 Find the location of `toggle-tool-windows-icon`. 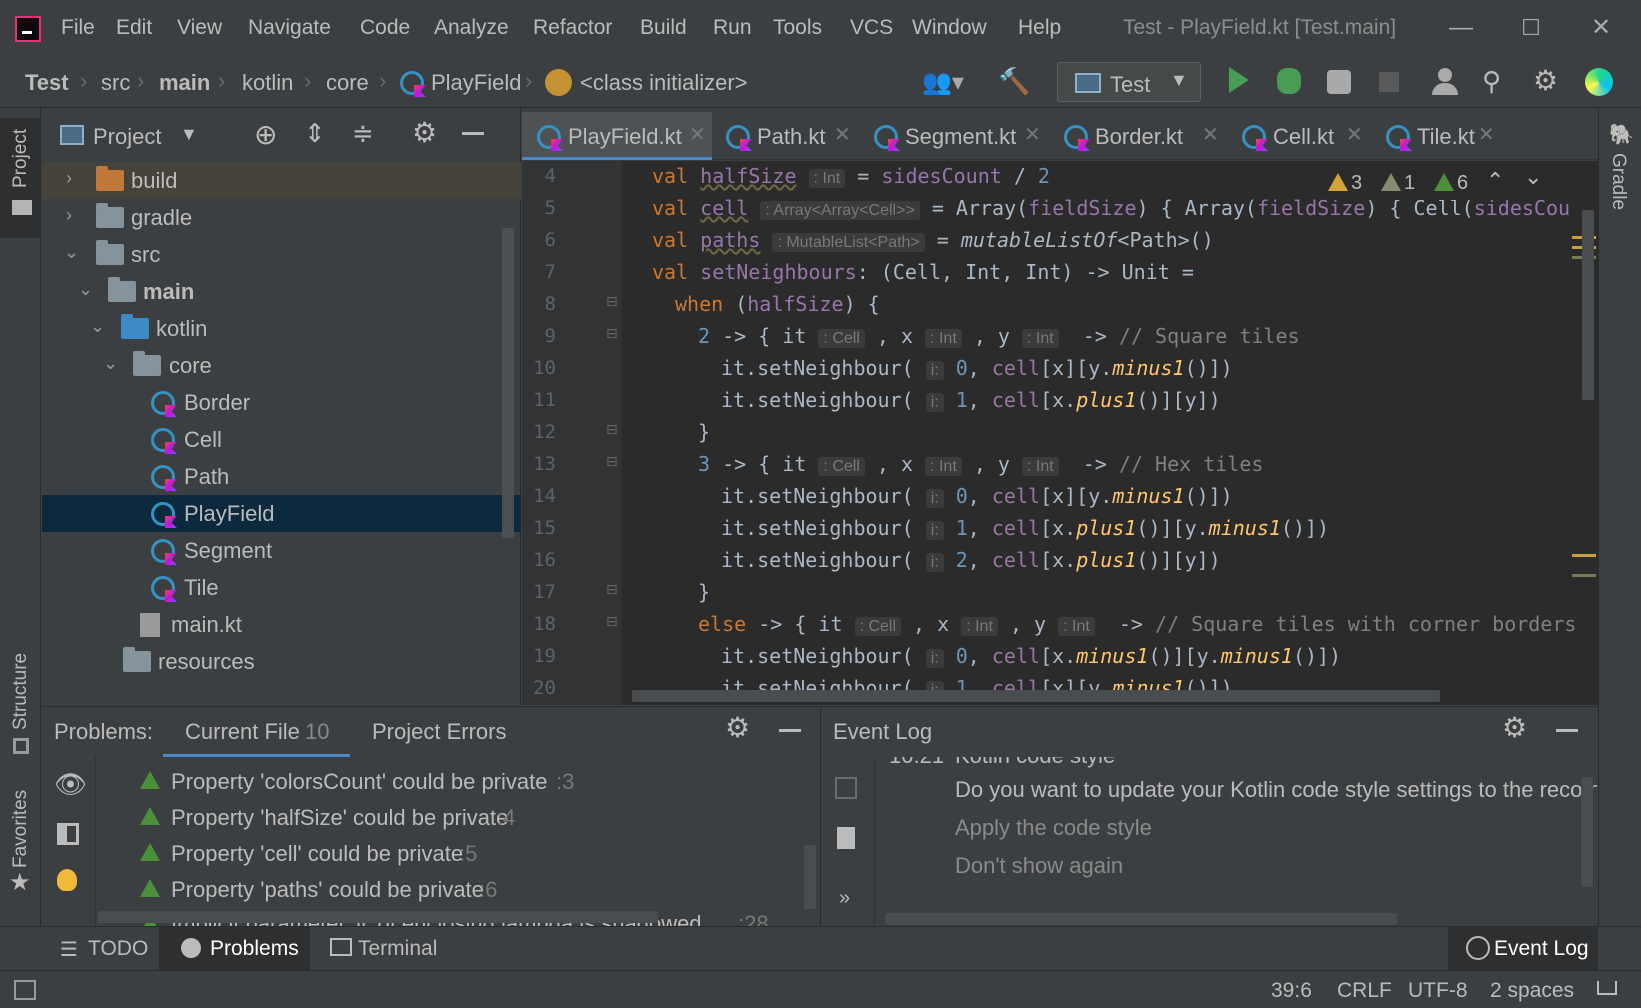

toggle-tool-windows-icon is located at coordinates (25, 990).